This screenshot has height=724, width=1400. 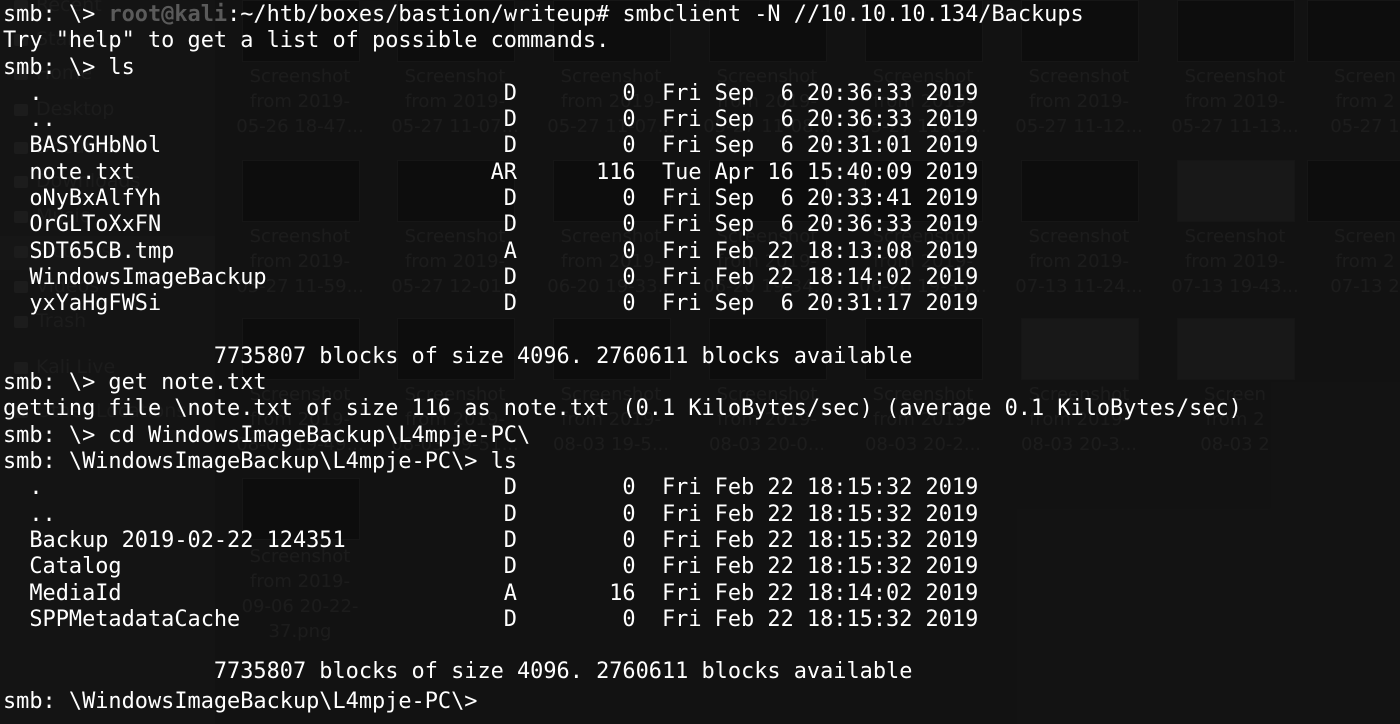 I want to click on terminal-line-text: MediaId A 16 Fri Feb 22 18:14:02 2019, so click(x=491, y=593).